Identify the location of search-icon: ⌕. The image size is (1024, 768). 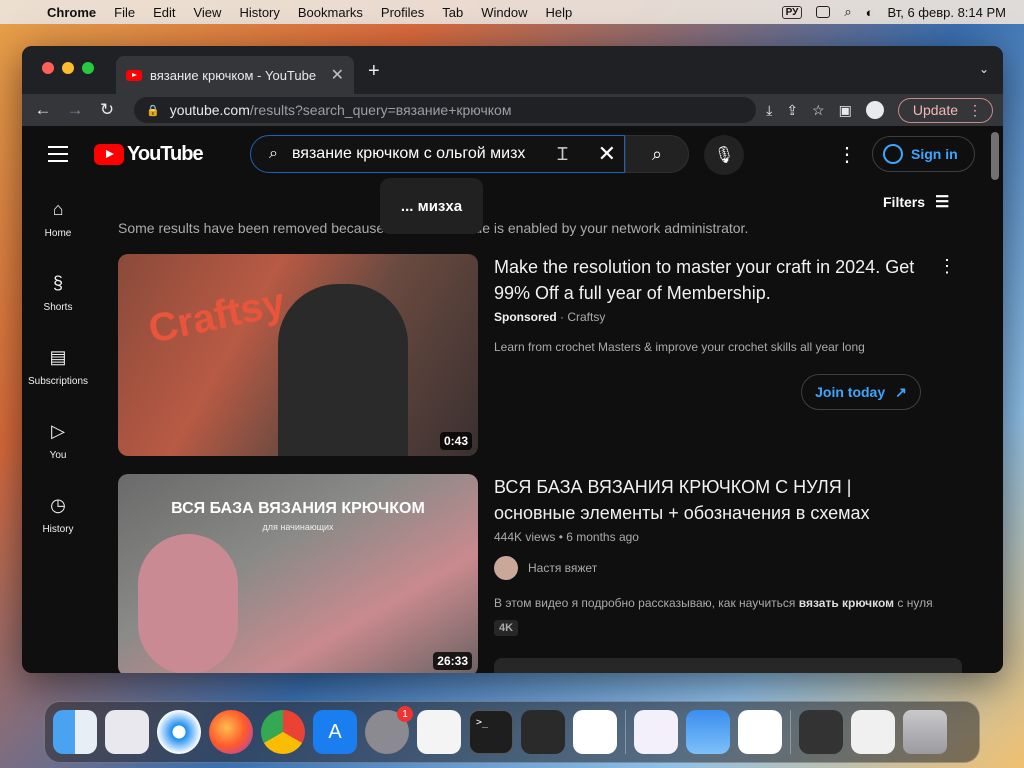
(273, 153).